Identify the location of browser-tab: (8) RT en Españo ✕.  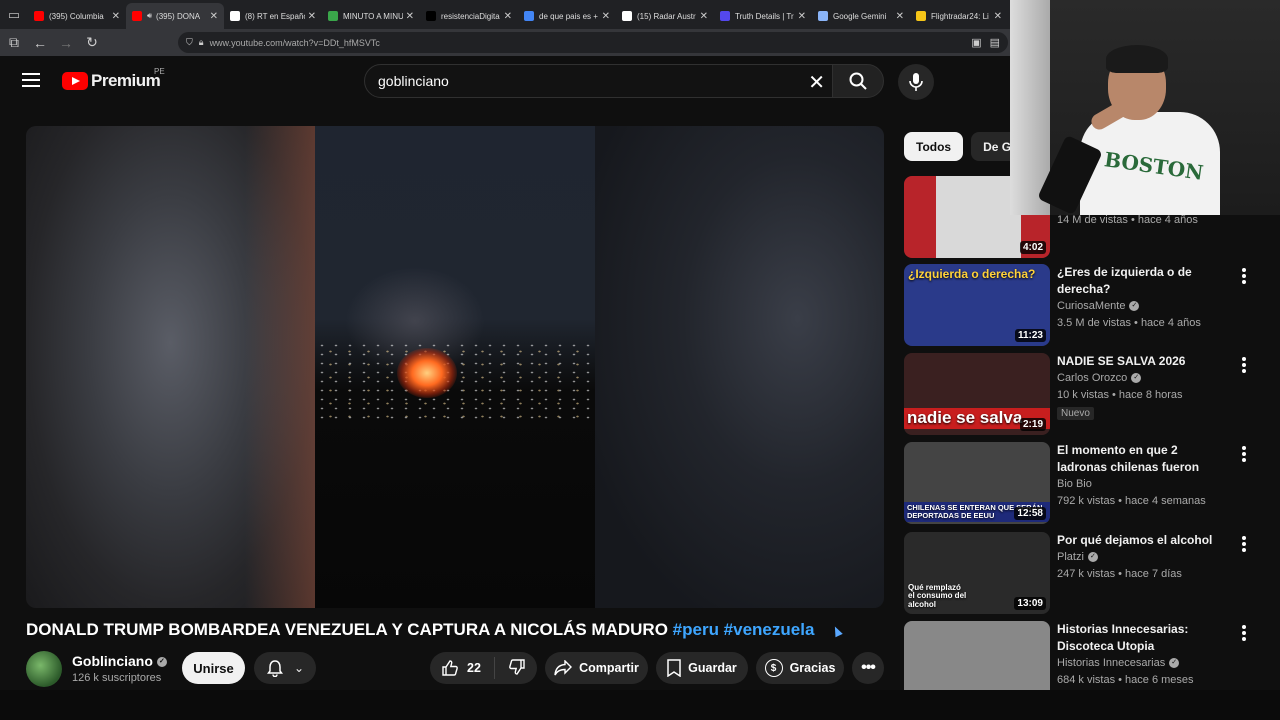
(273, 16).